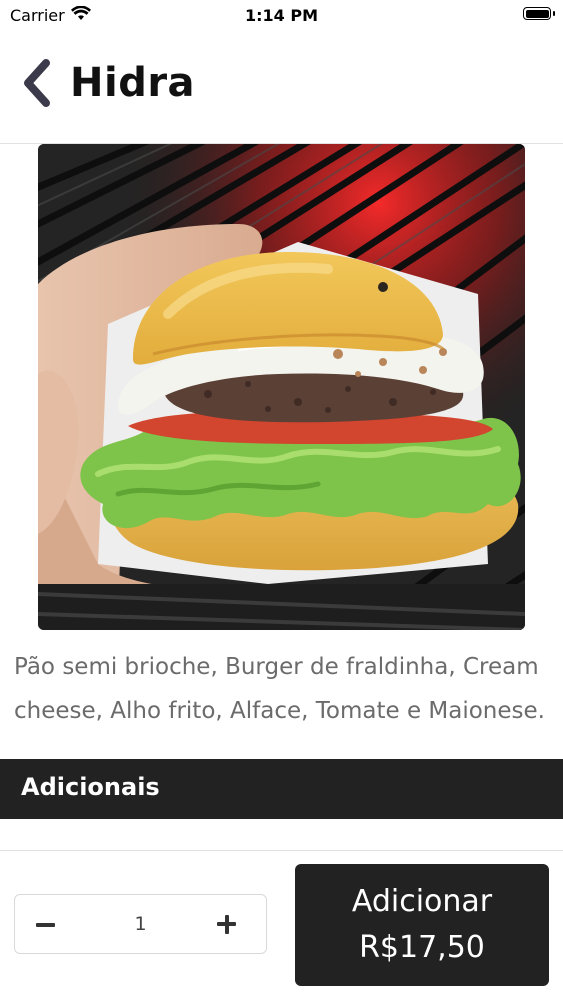 The height and width of the screenshot is (1001, 563). I want to click on extras-title: Adicionais, so click(90, 787).